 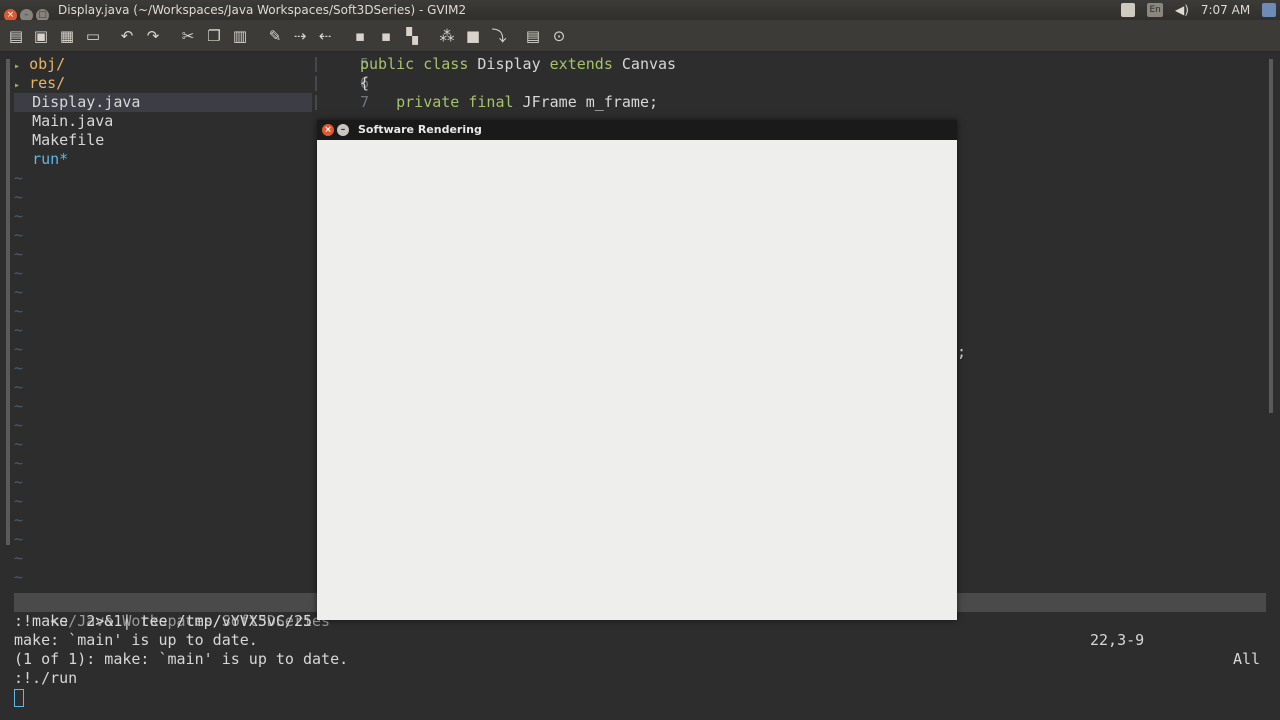 What do you see at coordinates (1225, 10) in the screenshot?
I see `clock: 7:07 AM` at bounding box center [1225, 10].